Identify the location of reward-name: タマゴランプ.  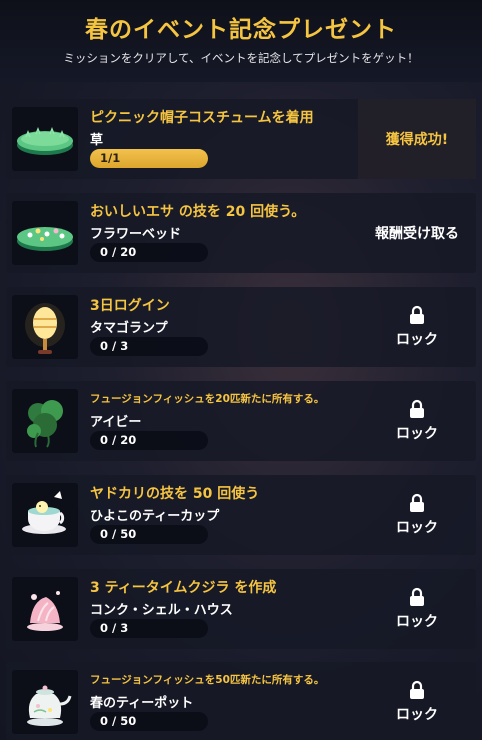
(129, 328).